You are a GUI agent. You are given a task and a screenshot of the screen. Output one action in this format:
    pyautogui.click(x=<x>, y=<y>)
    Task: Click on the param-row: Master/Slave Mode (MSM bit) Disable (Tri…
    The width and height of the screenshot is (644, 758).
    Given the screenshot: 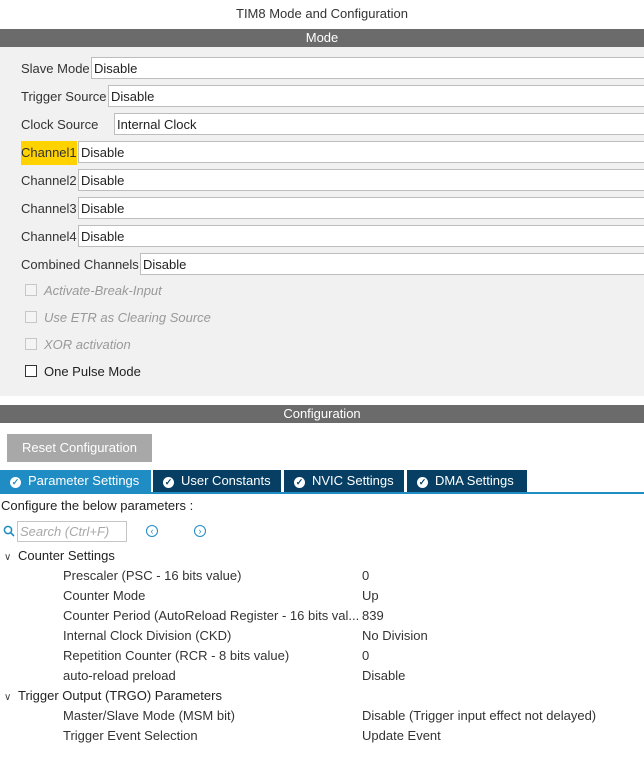 What is the action you would take?
    pyautogui.click(x=322, y=716)
    